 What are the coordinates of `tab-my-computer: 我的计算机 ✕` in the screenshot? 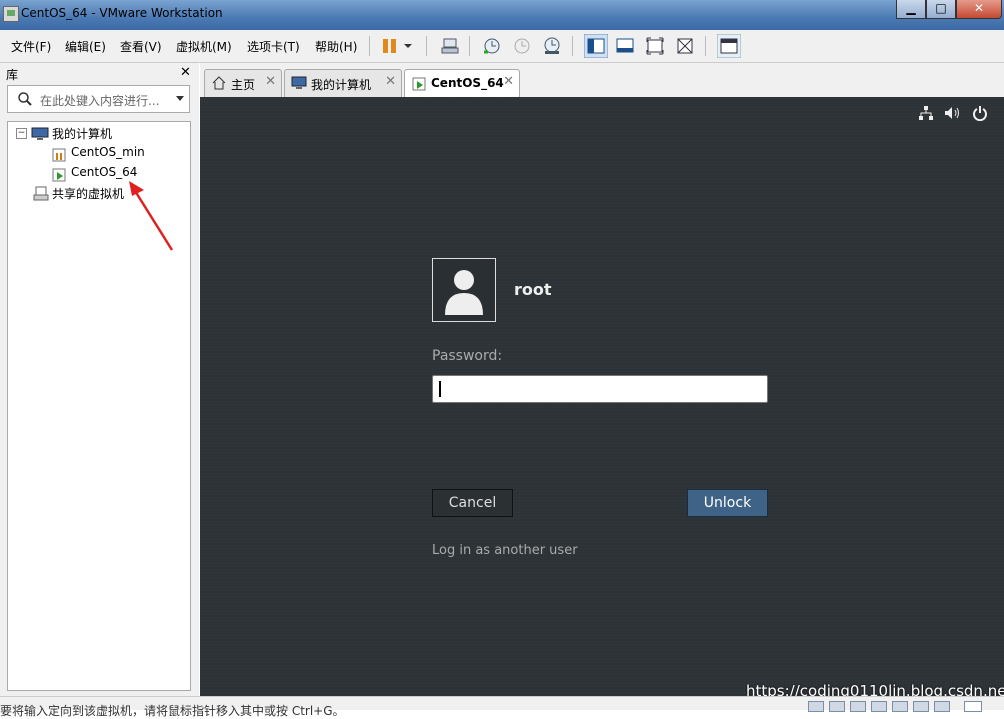 It's located at (343, 83).